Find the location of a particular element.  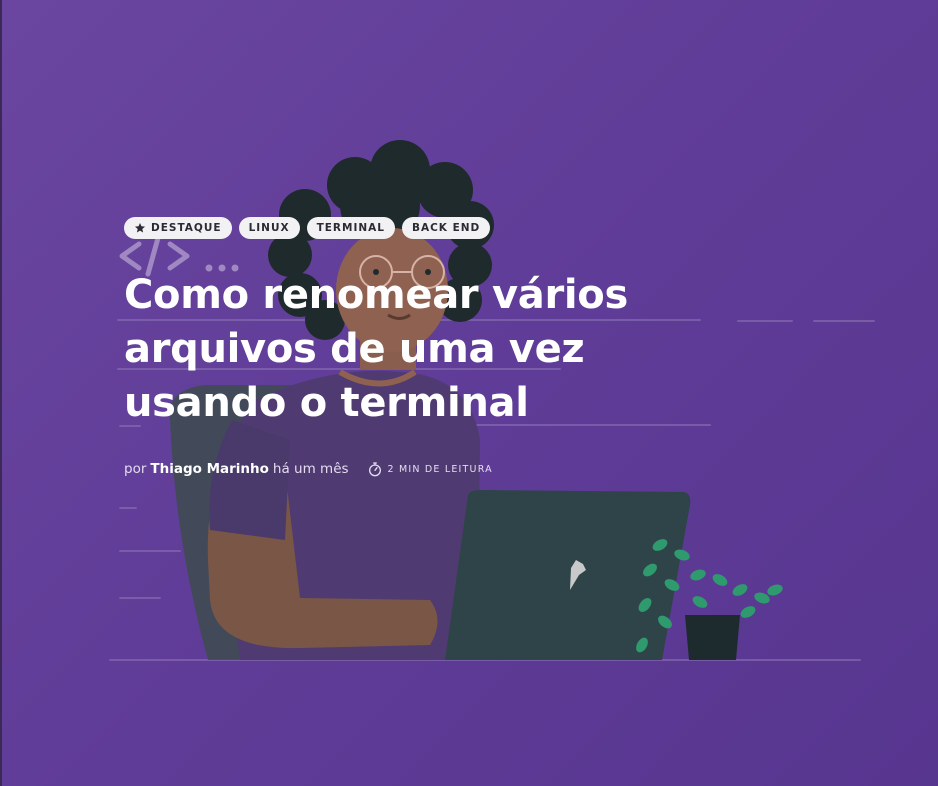

tag-destaque: DESTAQUE is located at coordinates (178, 228).